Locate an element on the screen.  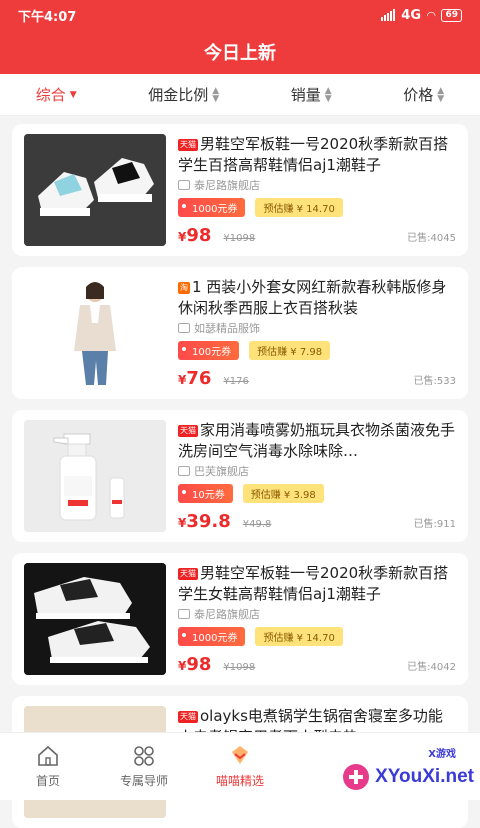
platform-badge: 淘 is located at coordinates (184, 288).